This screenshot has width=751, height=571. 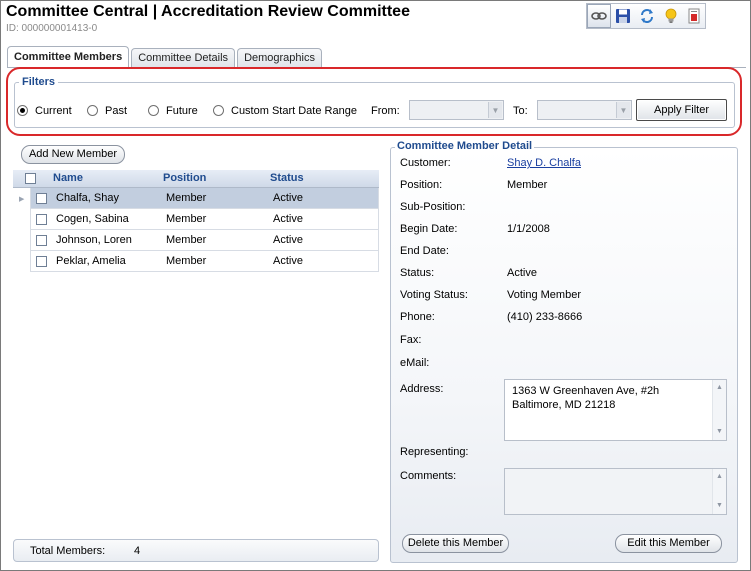 What do you see at coordinates (196, 550) in the screenshot?
I see `total-members-bar: Total Members: 4` at bounding box center [196, 550].